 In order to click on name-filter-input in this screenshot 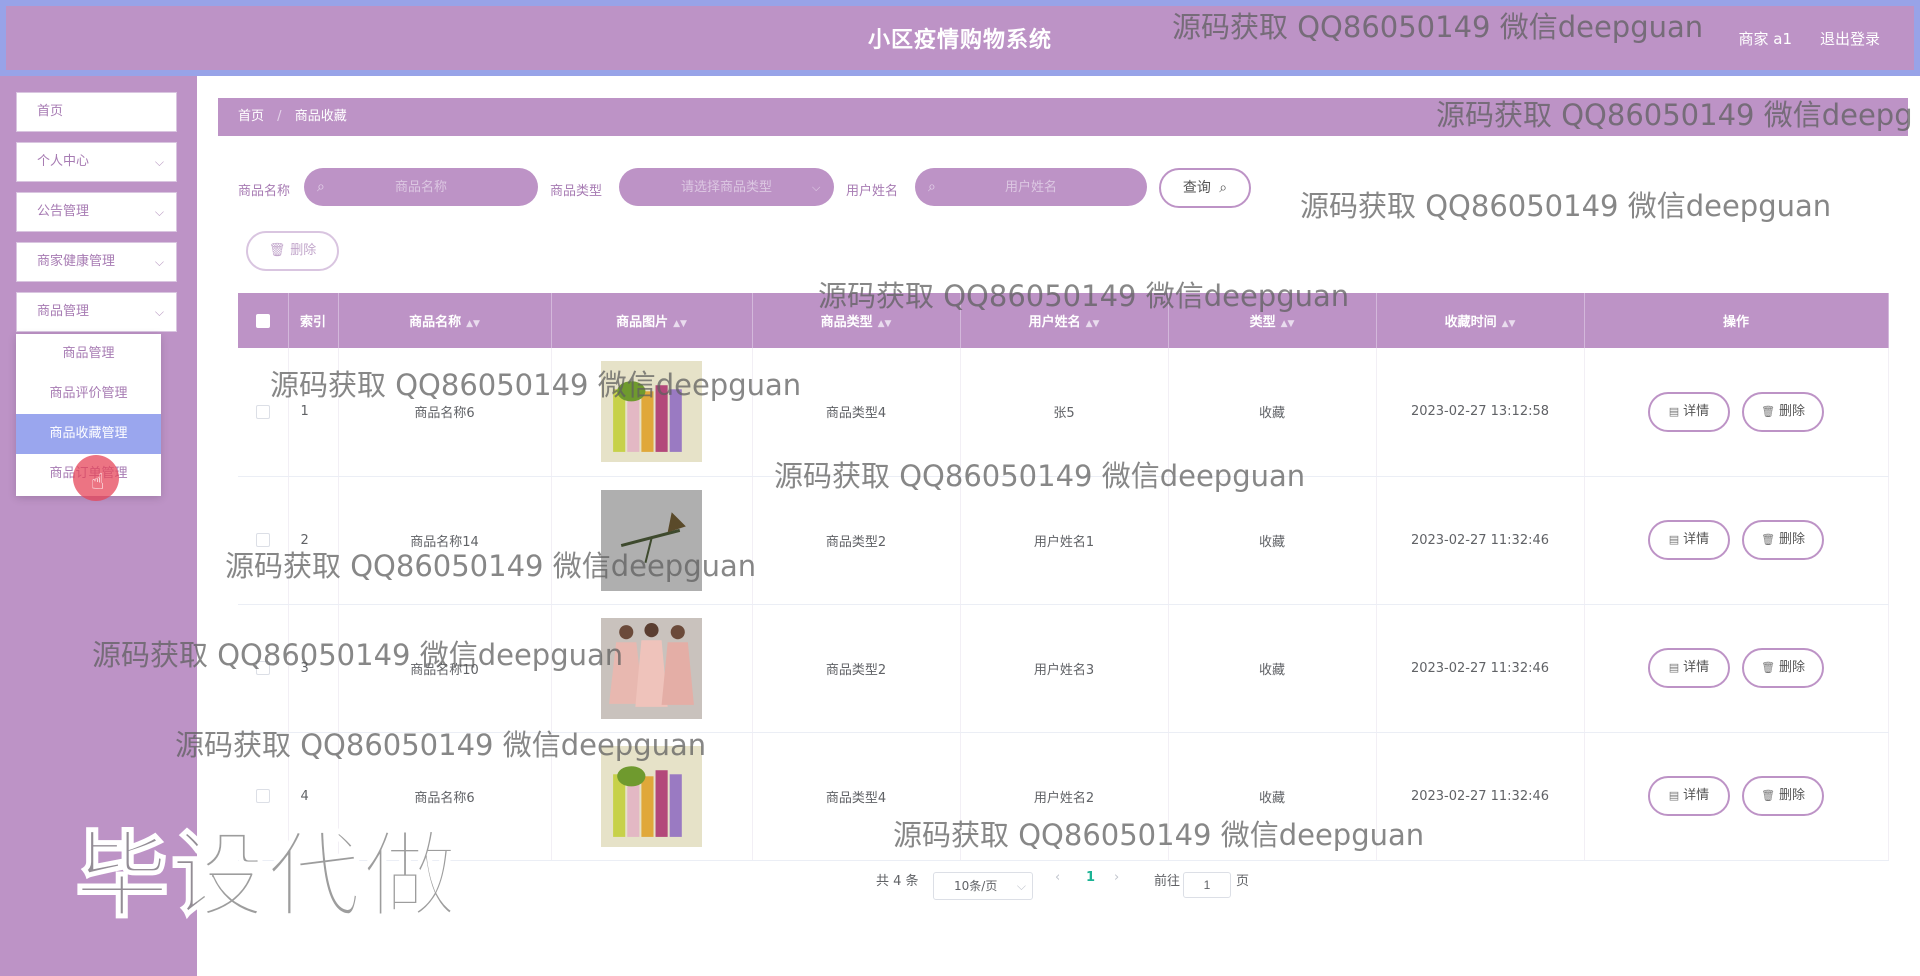, I will do `click(421, 187)`.